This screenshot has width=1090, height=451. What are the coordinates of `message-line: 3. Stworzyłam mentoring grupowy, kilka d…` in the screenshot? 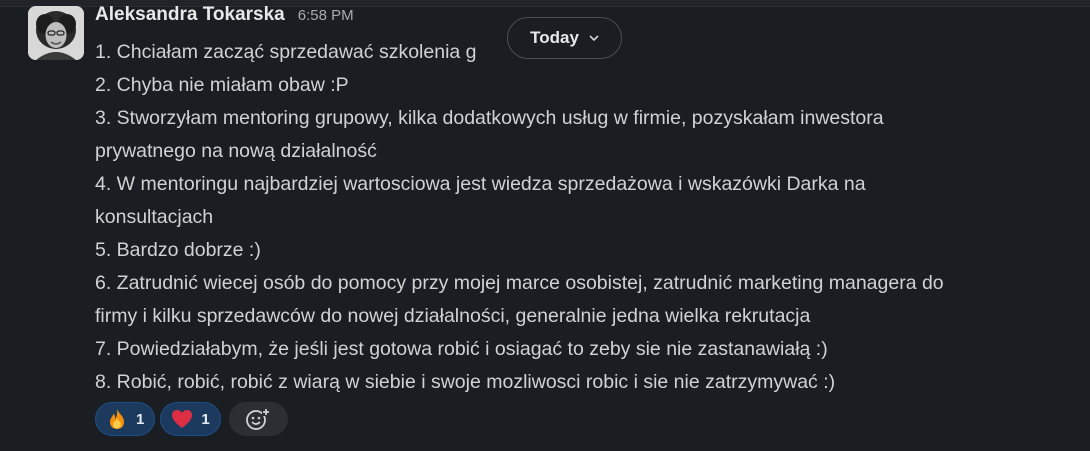 It's located at (489, 118).